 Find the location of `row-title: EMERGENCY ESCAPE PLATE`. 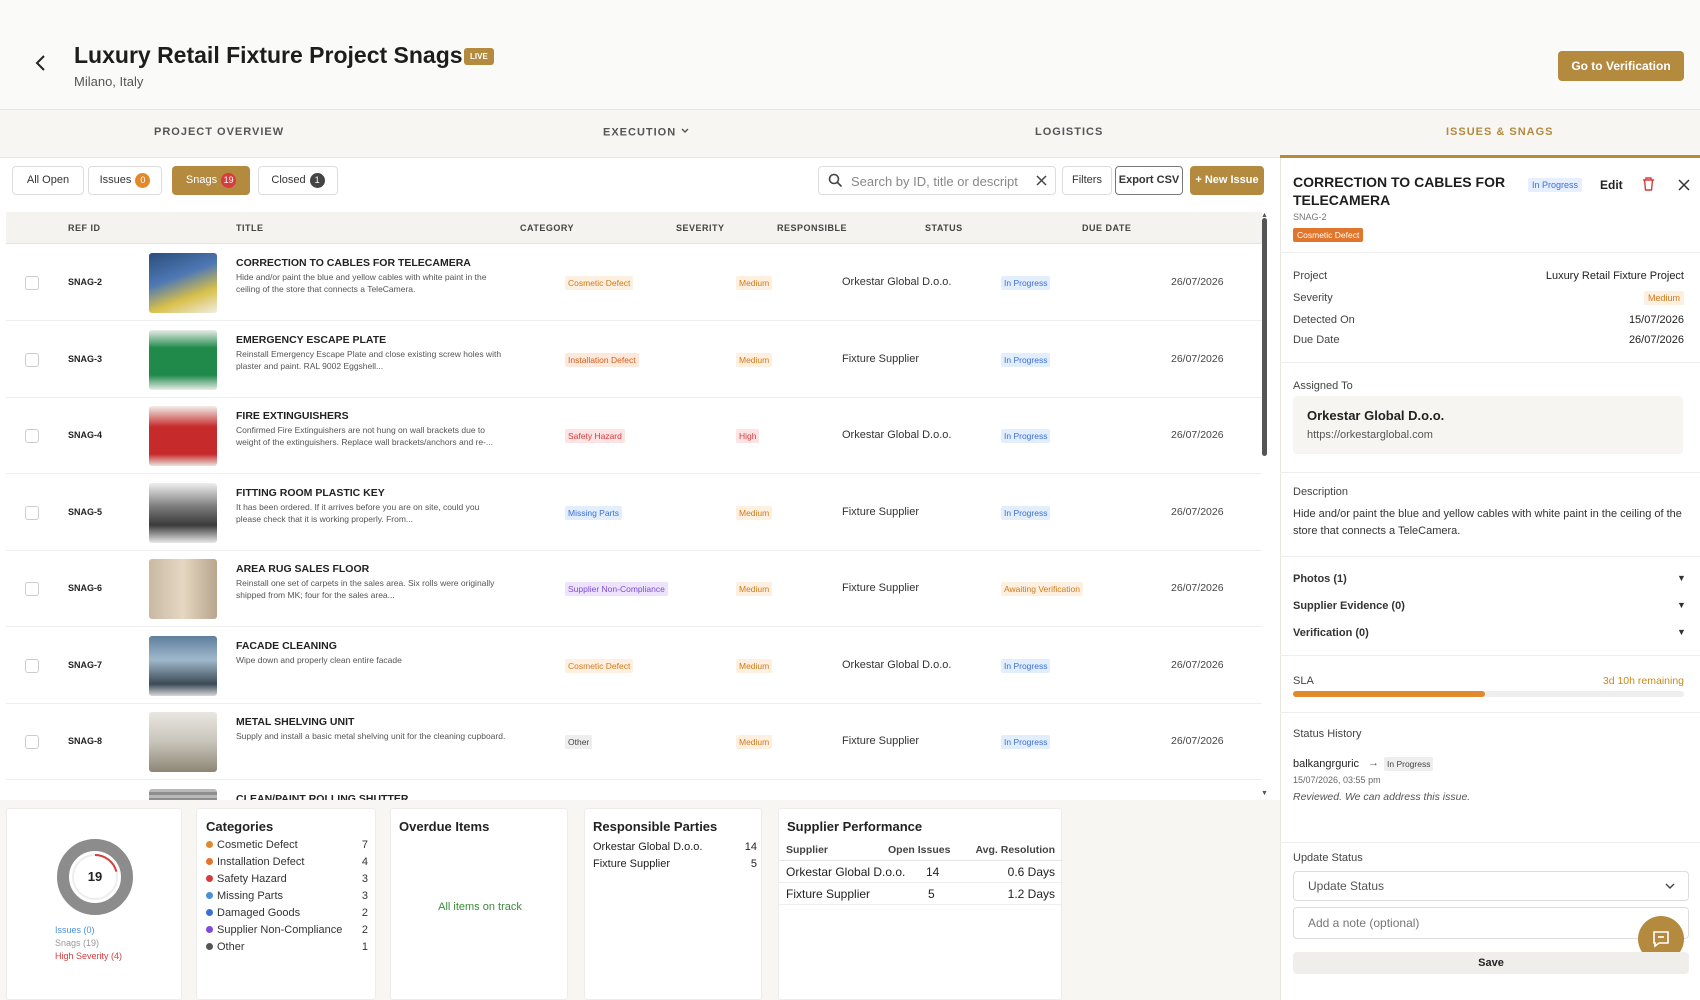

row-title: EMERGENCY ESCAPE PLATE is located at coordinates (311, 340).